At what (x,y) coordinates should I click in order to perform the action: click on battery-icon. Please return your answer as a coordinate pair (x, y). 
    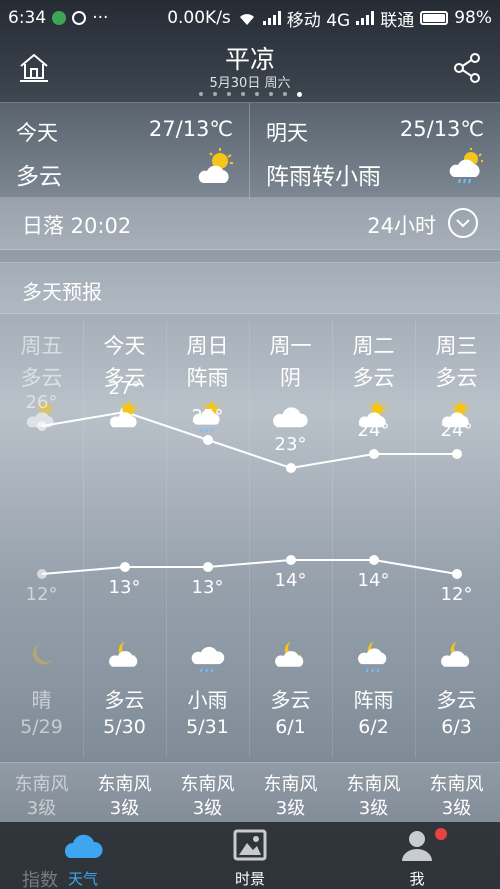
    Looking at the image, I should click on (434, 18).